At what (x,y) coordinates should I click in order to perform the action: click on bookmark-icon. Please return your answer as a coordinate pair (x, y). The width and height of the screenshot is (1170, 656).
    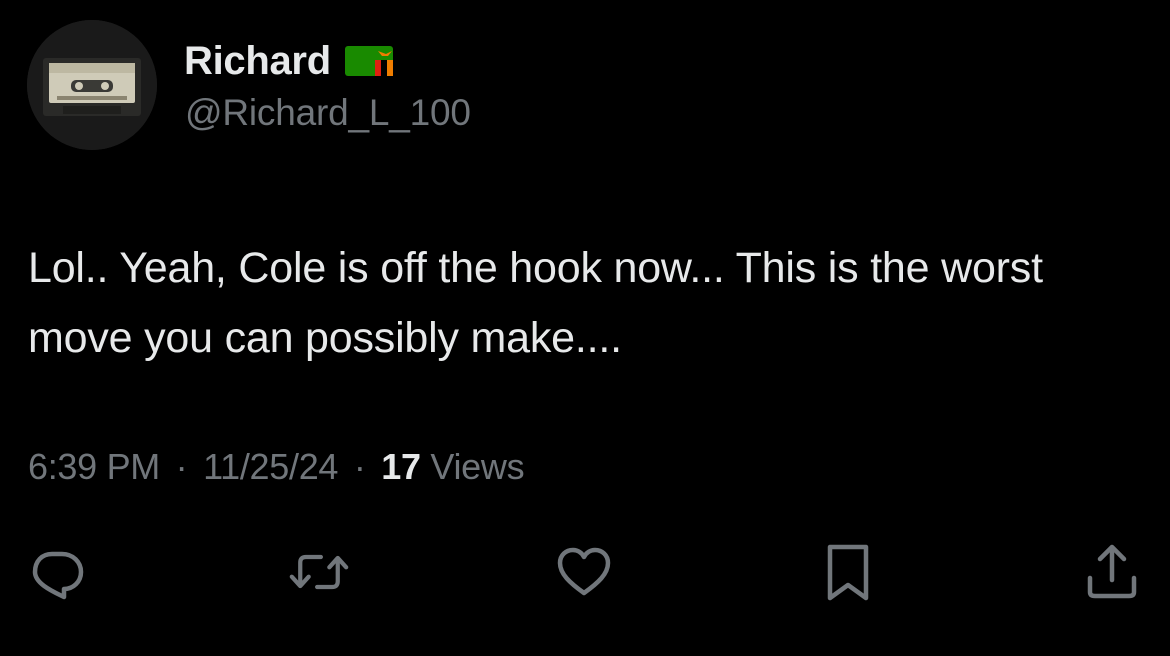
    Looking at the image, I should click on (848, 572).